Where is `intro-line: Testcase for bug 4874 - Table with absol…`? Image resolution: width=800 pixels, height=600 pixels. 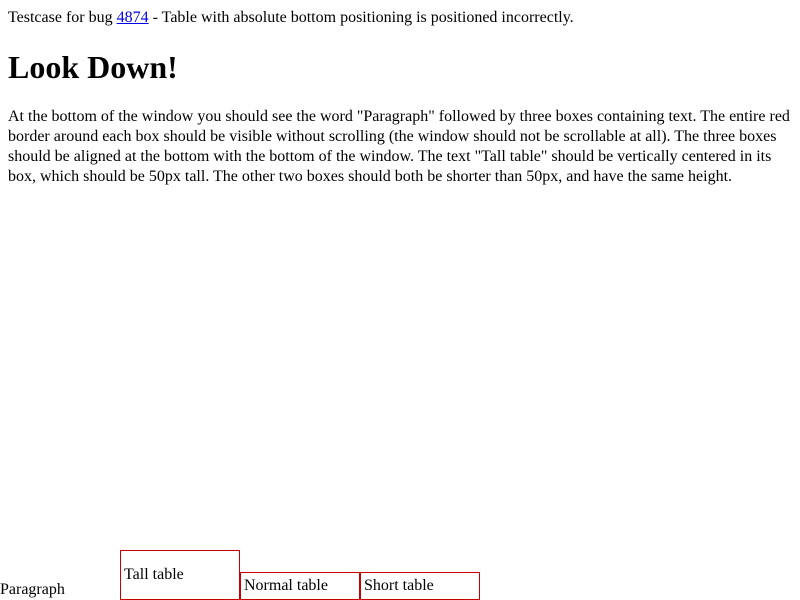 intro-line: Testcase for bug 4874 - Table with absol… is located at coordinates (400, 18).